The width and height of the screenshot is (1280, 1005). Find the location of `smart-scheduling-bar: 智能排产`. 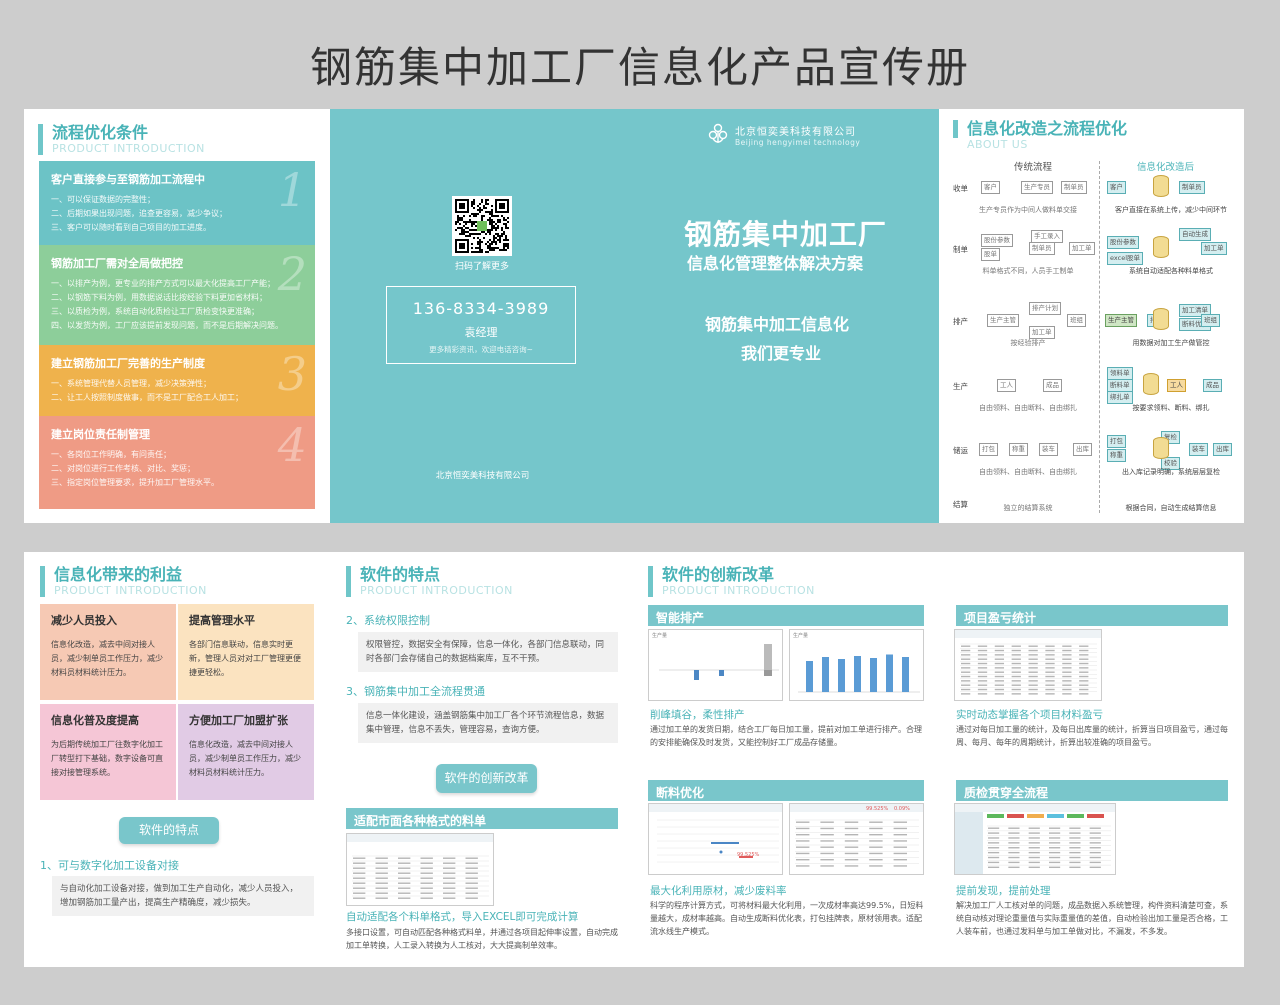

smart-scheduling-bar: 智能排产 is located at coordinates (786, 615).